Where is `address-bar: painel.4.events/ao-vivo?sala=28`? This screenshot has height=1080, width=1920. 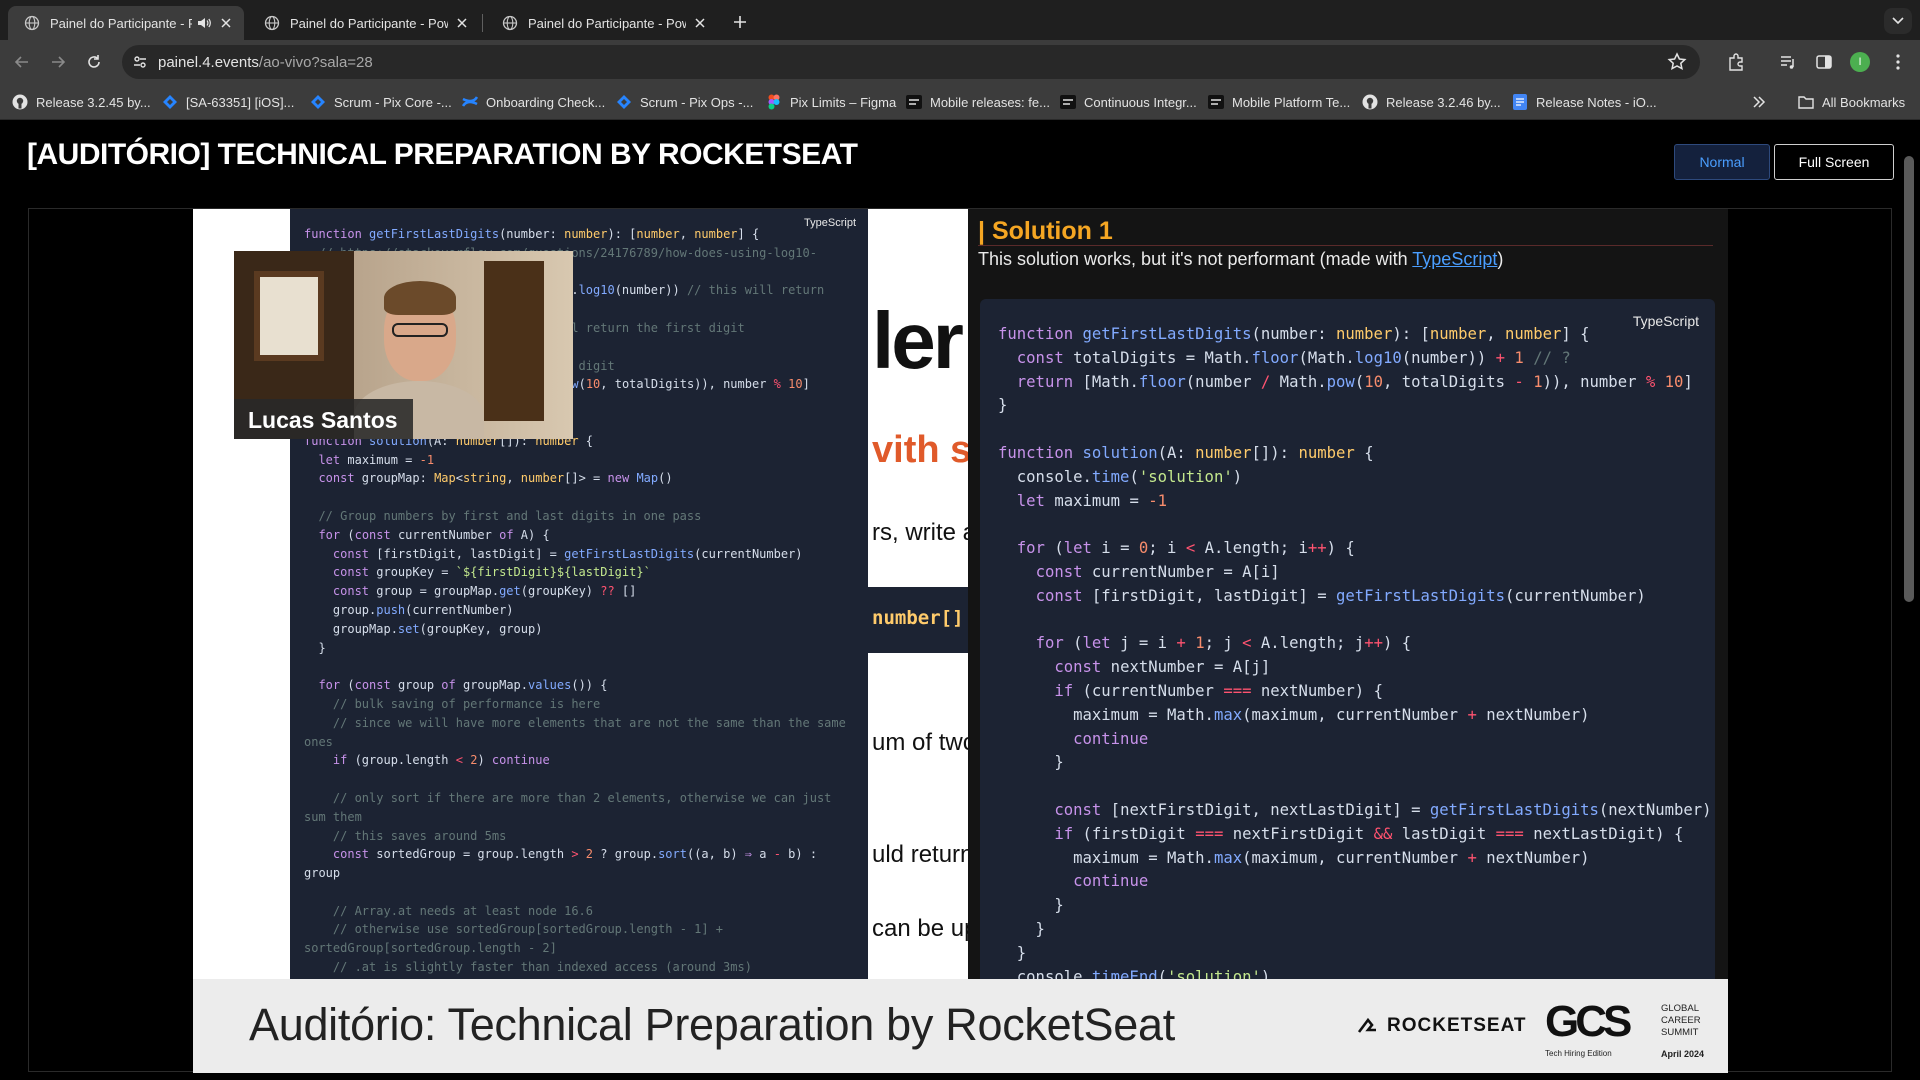 address-bar: painel.4.events/ao-vivo?sala=28 is located at coordinates (911, 62).